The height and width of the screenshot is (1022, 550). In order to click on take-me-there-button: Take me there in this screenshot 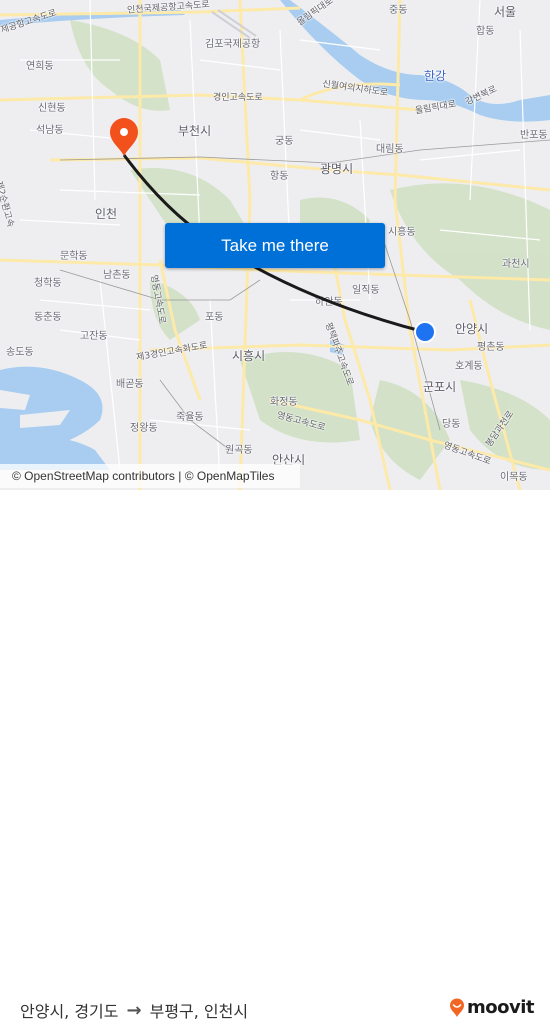, I will do `click(275, 245)`.